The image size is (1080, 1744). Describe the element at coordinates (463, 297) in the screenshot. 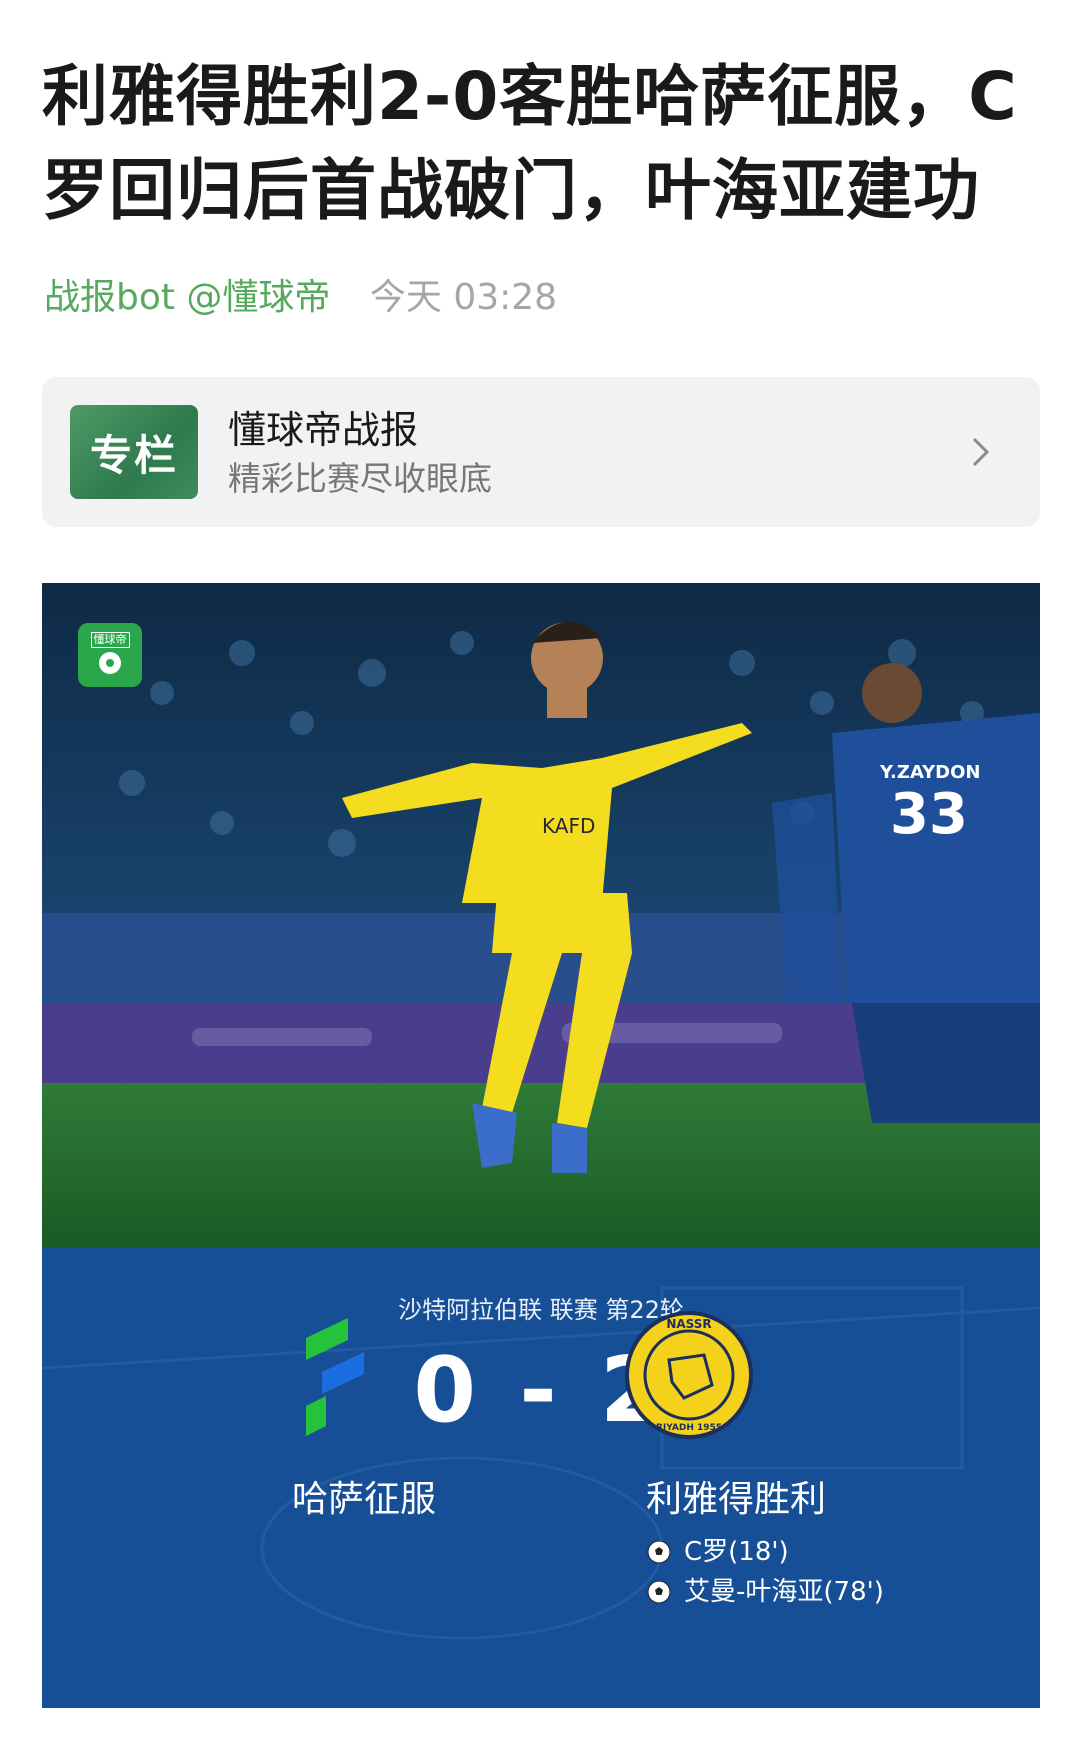

I see `publish-time: 今天 03:28` at that location.